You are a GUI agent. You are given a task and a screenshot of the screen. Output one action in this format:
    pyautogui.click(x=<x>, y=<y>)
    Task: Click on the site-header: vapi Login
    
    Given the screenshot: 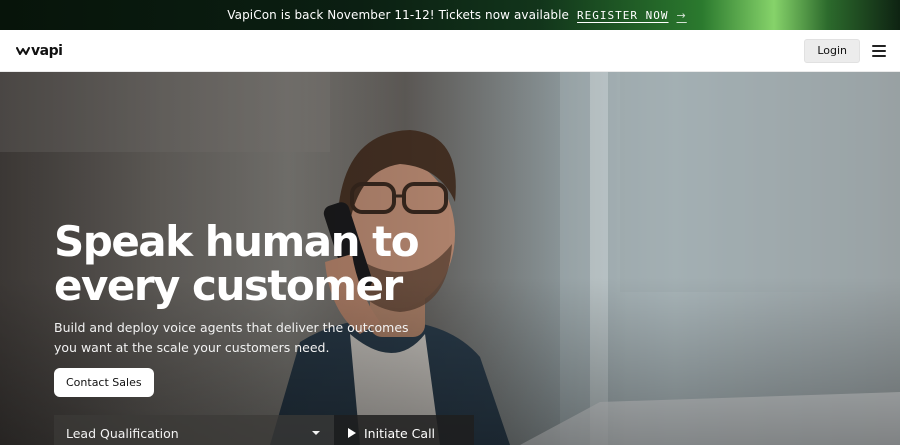 What is the action you would take?
    pyautogui.click(x=450, y=51)
    